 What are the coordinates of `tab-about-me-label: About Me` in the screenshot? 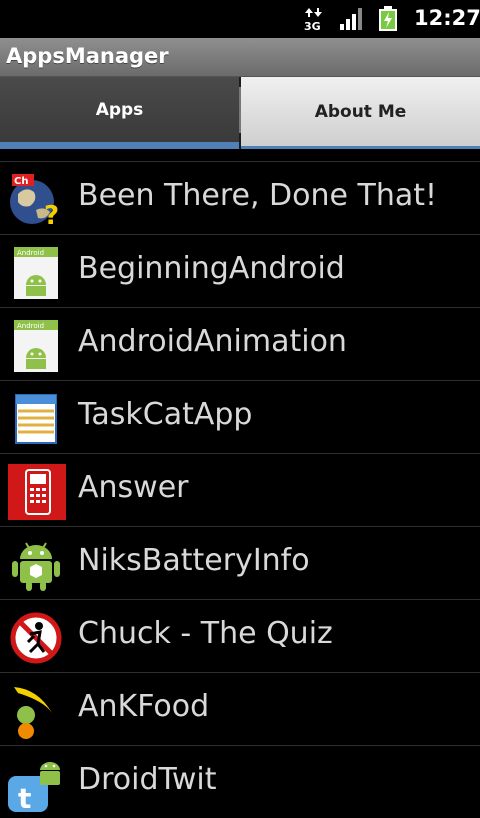 It's located at (360, 111).